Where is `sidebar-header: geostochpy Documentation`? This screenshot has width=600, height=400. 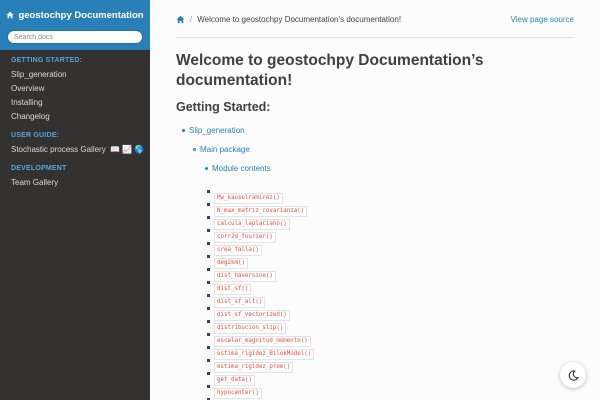
sidebar-header: geostochpy Documentation is located at coordinates (75, 25).